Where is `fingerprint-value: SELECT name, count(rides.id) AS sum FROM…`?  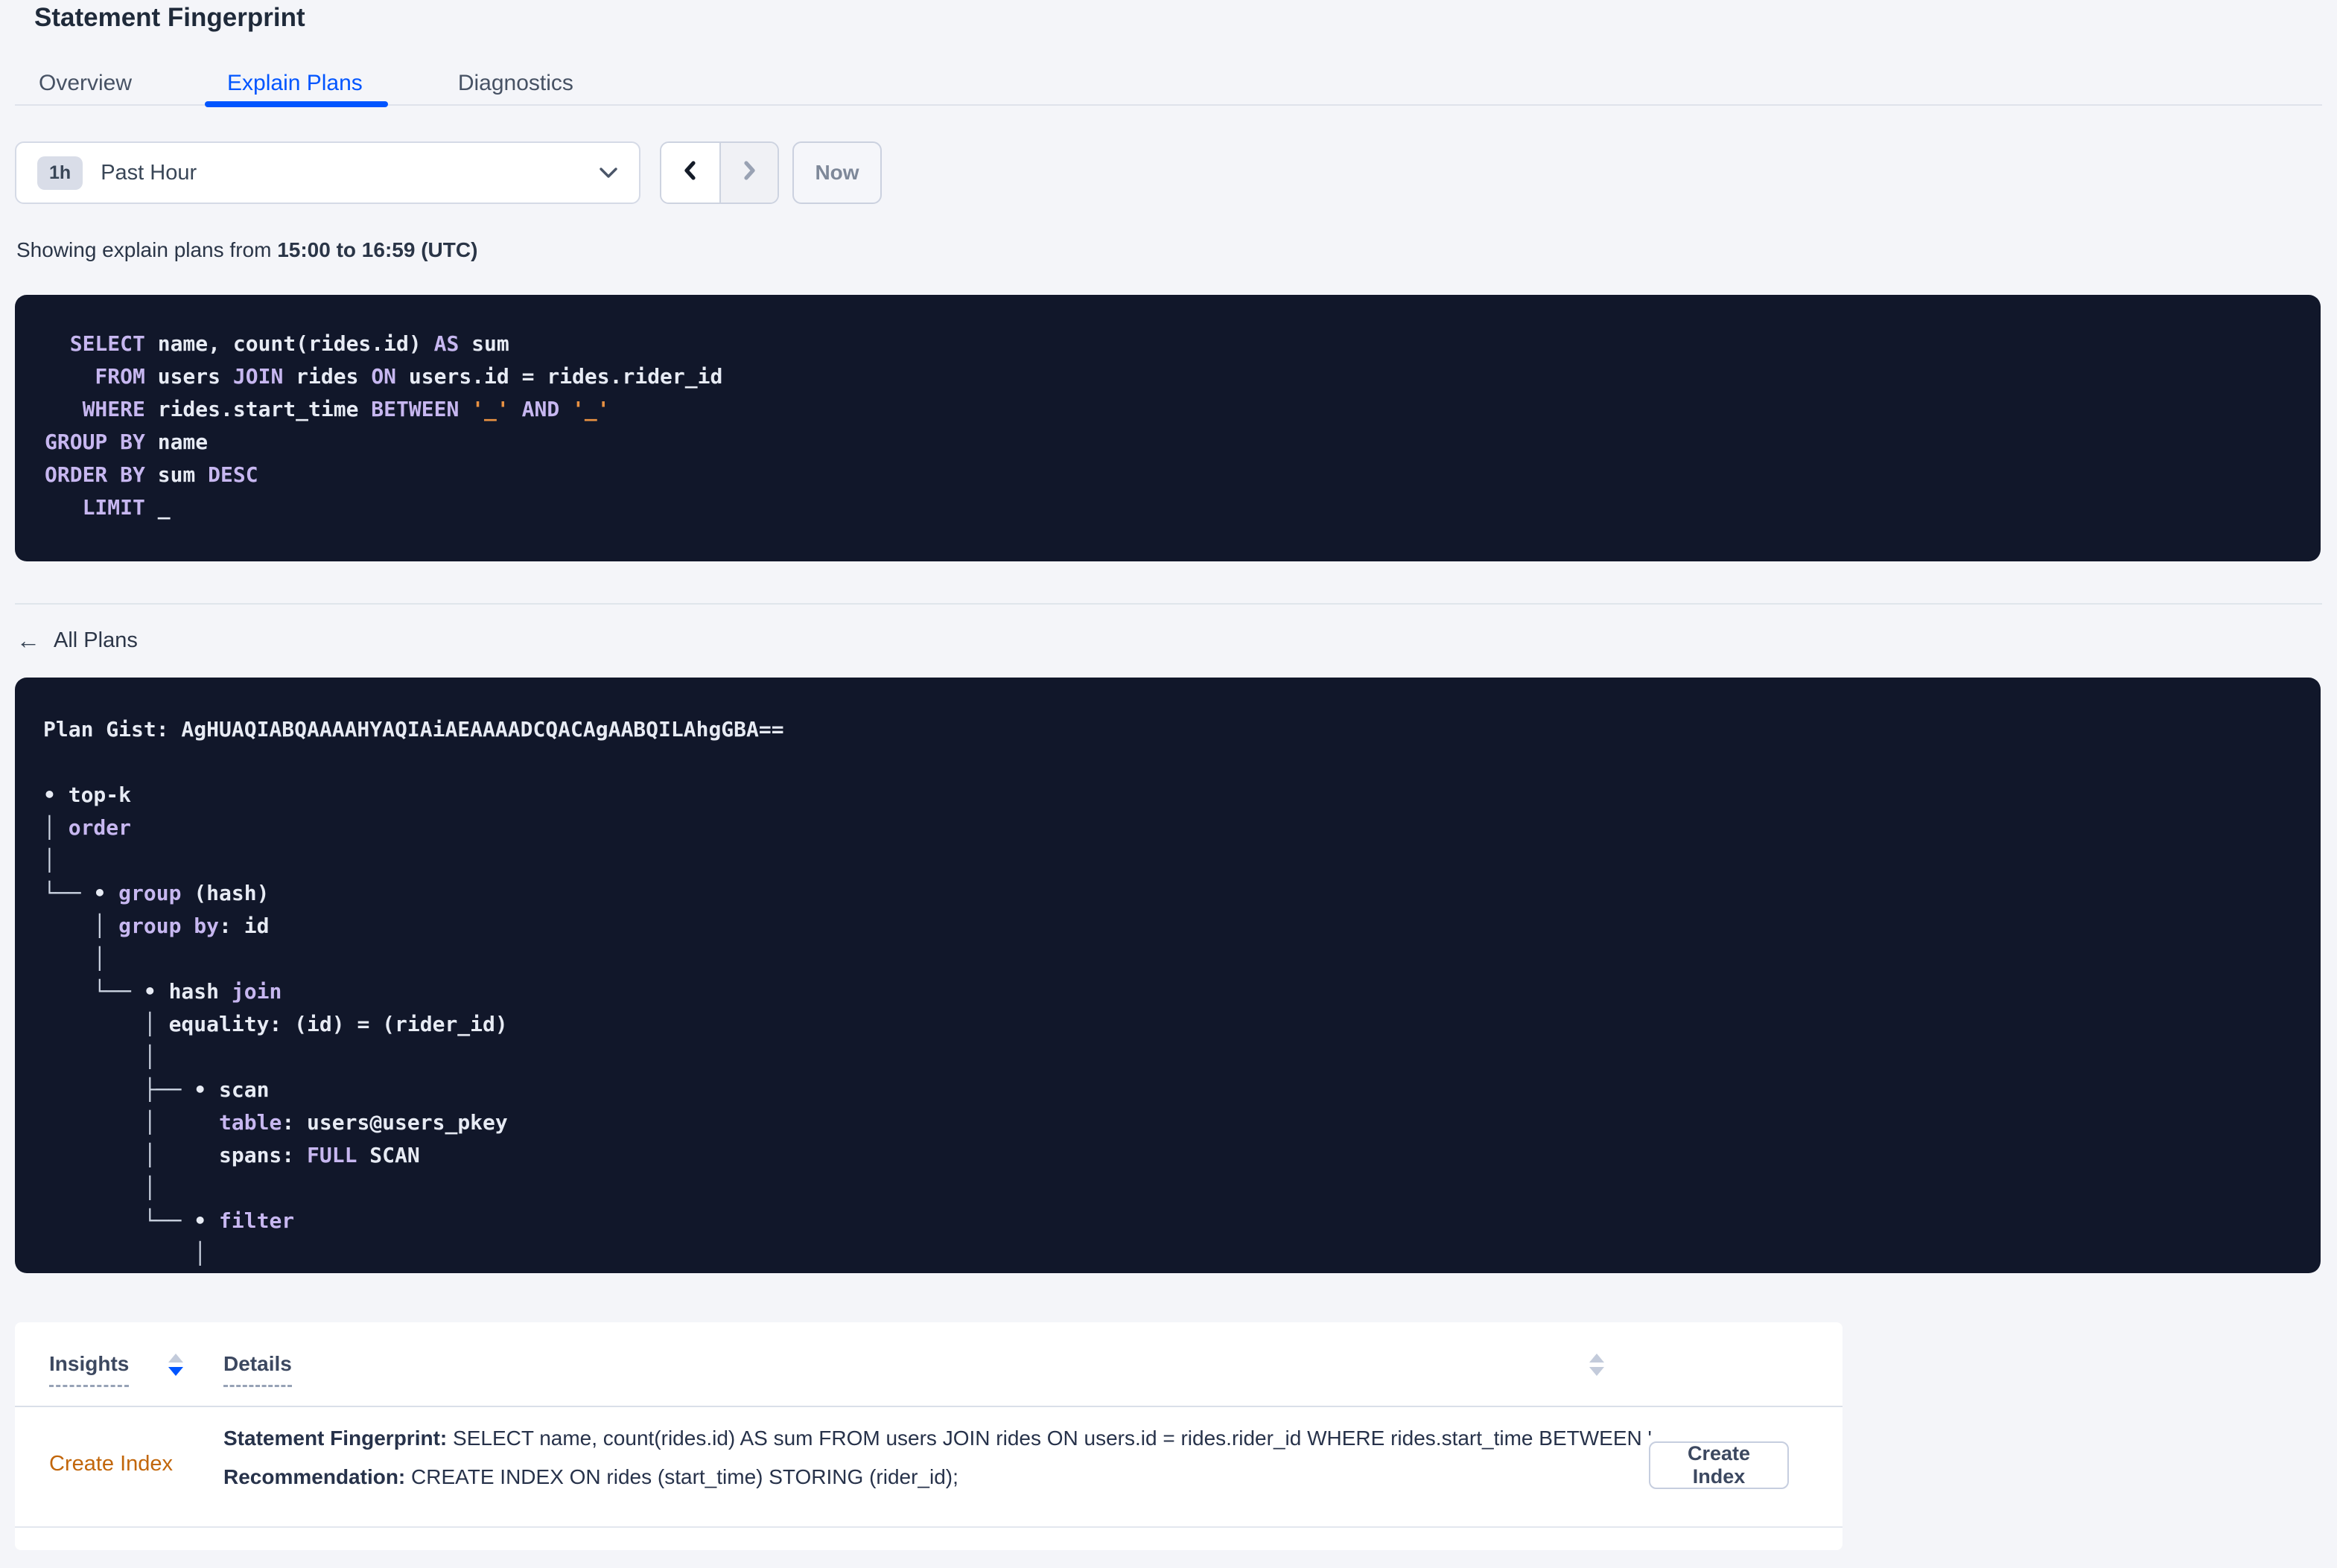
fingerprint-value: SELECT name, count(rides.id) AS sum FROM… is located at coordinates (1066, 1438).